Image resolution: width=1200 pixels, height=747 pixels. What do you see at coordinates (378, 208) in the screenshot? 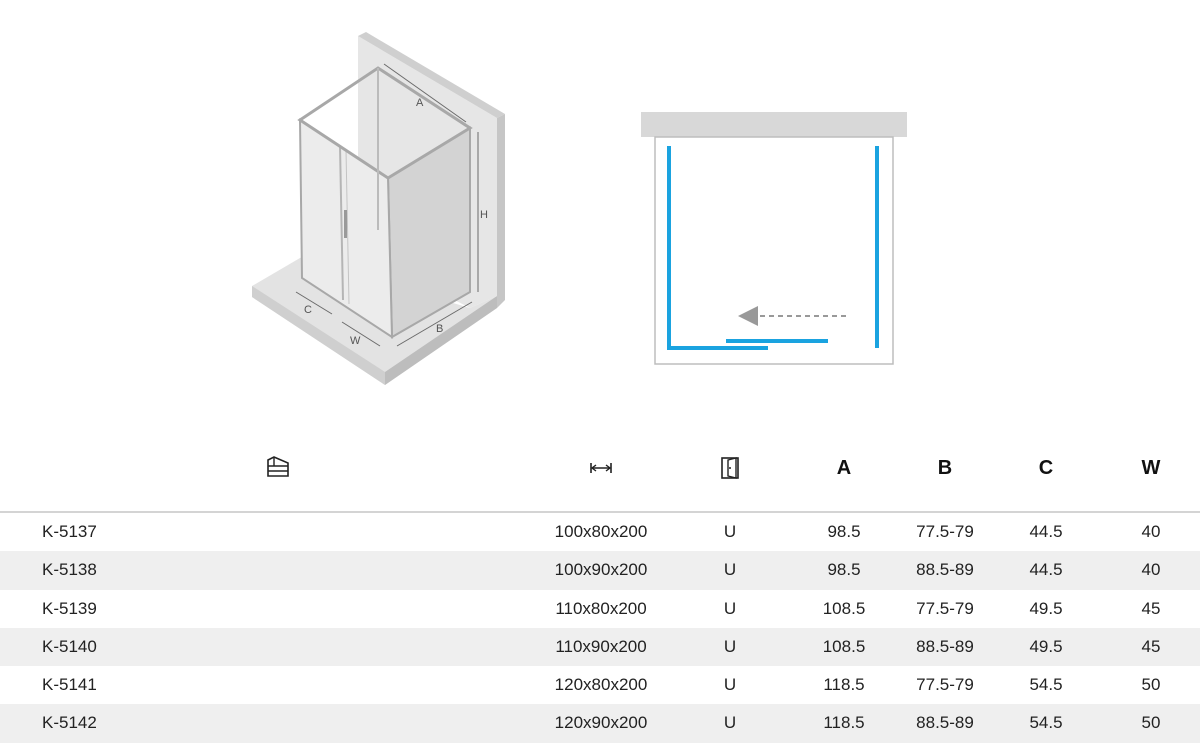
I see `isometric-enclosure-diagram: A H B C W` at bounding box center [378, 208].